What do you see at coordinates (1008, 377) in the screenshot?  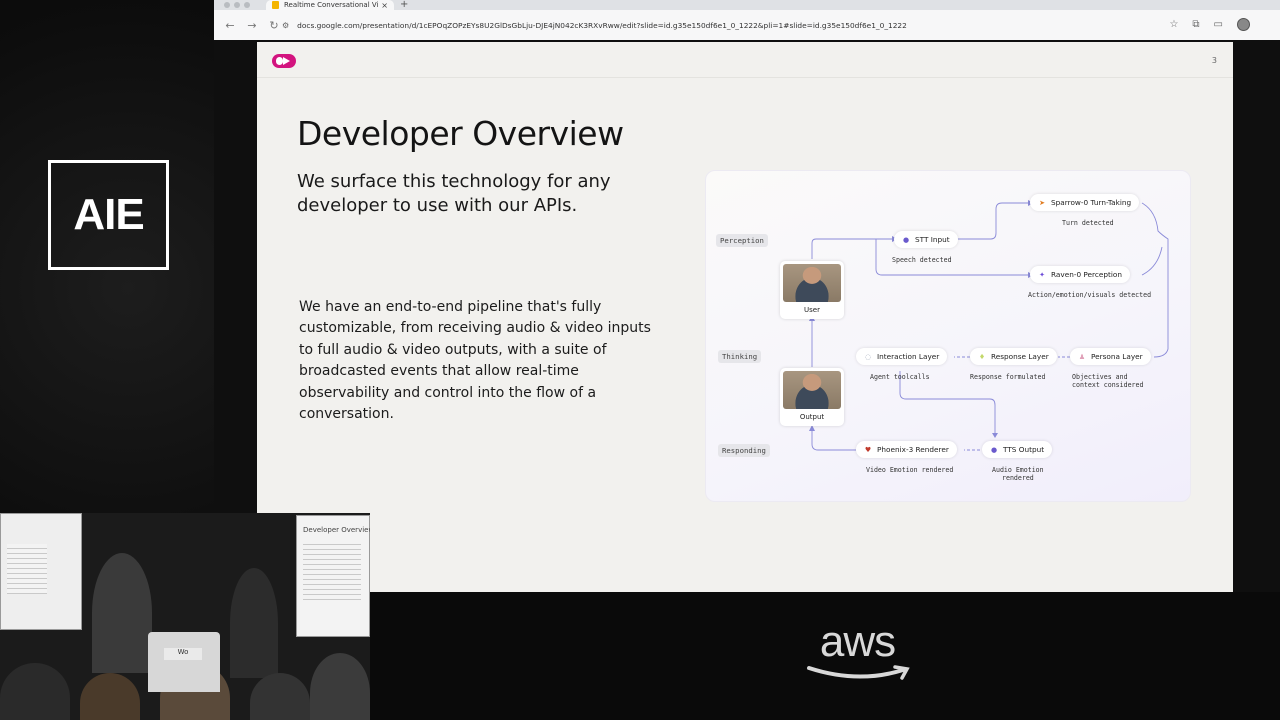 I see `caption-response-formulated: Response formulated` at bounding box center [1008, 377].